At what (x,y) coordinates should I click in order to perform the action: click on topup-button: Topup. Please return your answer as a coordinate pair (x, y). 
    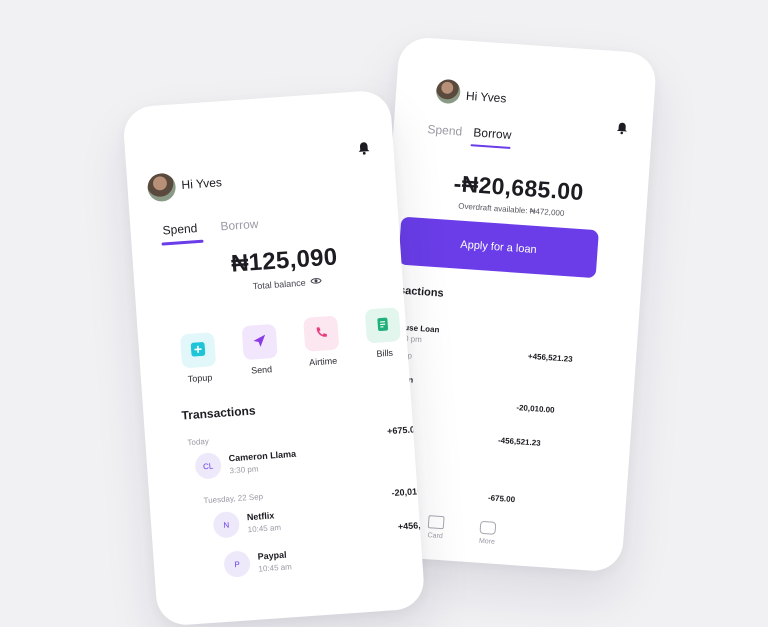
    Looking at the image, I should click on (198, 358).